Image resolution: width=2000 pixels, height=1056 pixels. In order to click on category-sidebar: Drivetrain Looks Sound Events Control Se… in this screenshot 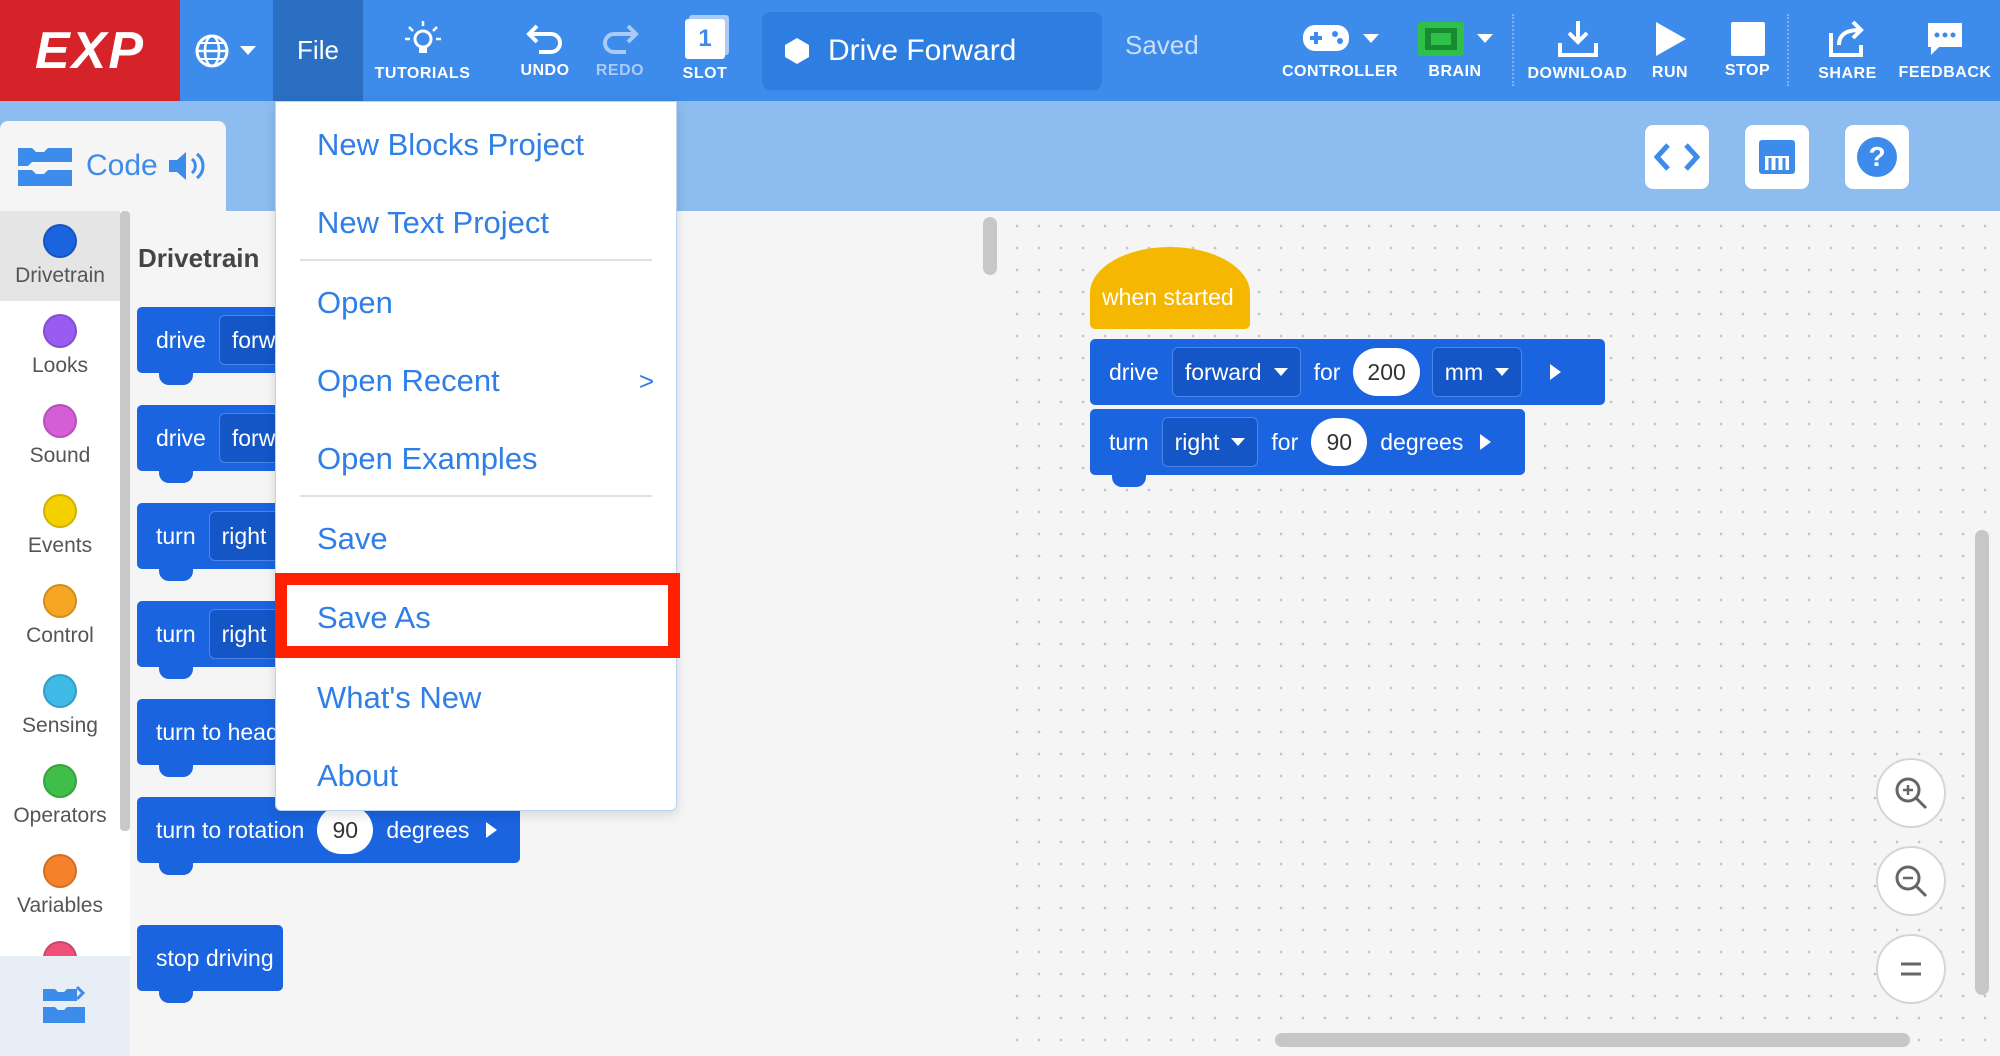, I will do `click(65, 633)`.